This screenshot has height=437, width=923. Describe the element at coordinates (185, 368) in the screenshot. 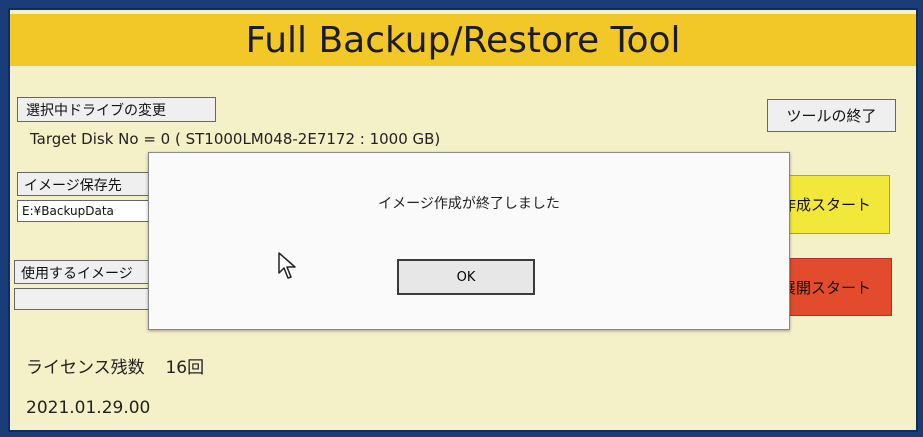

I see `license-count: 16回` at that location.